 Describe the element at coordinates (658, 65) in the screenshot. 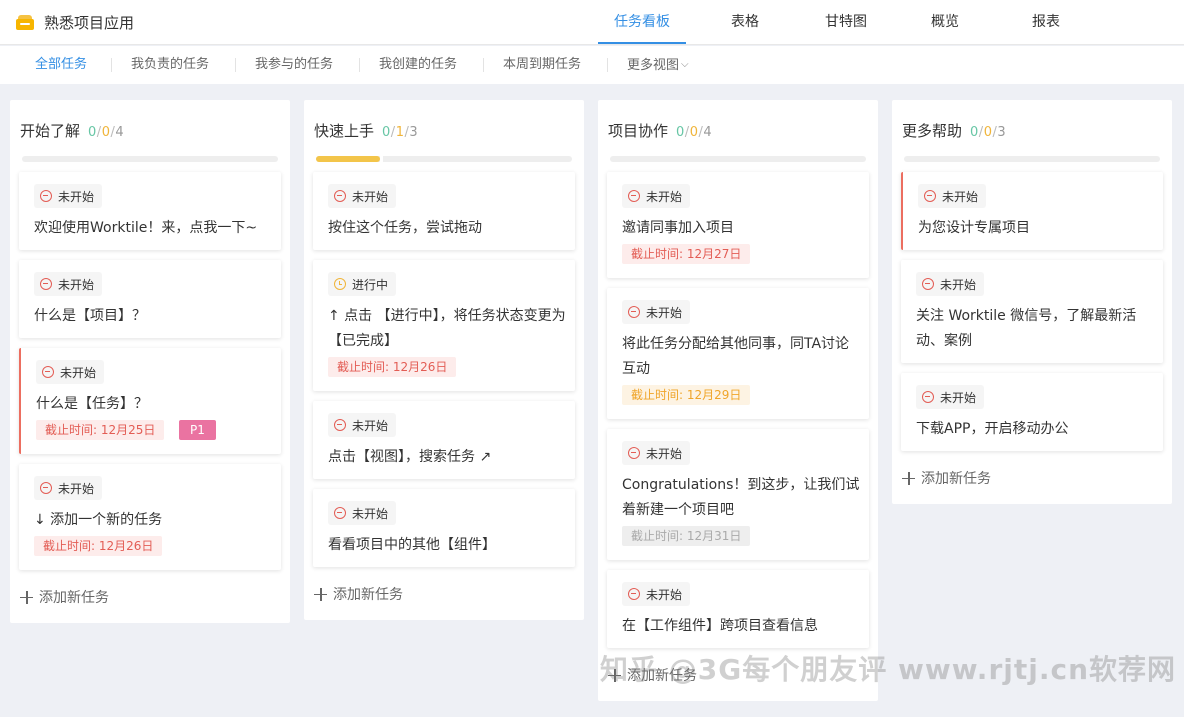

I see `more-views-dropdown: 更多视图 ⌵` at that location.